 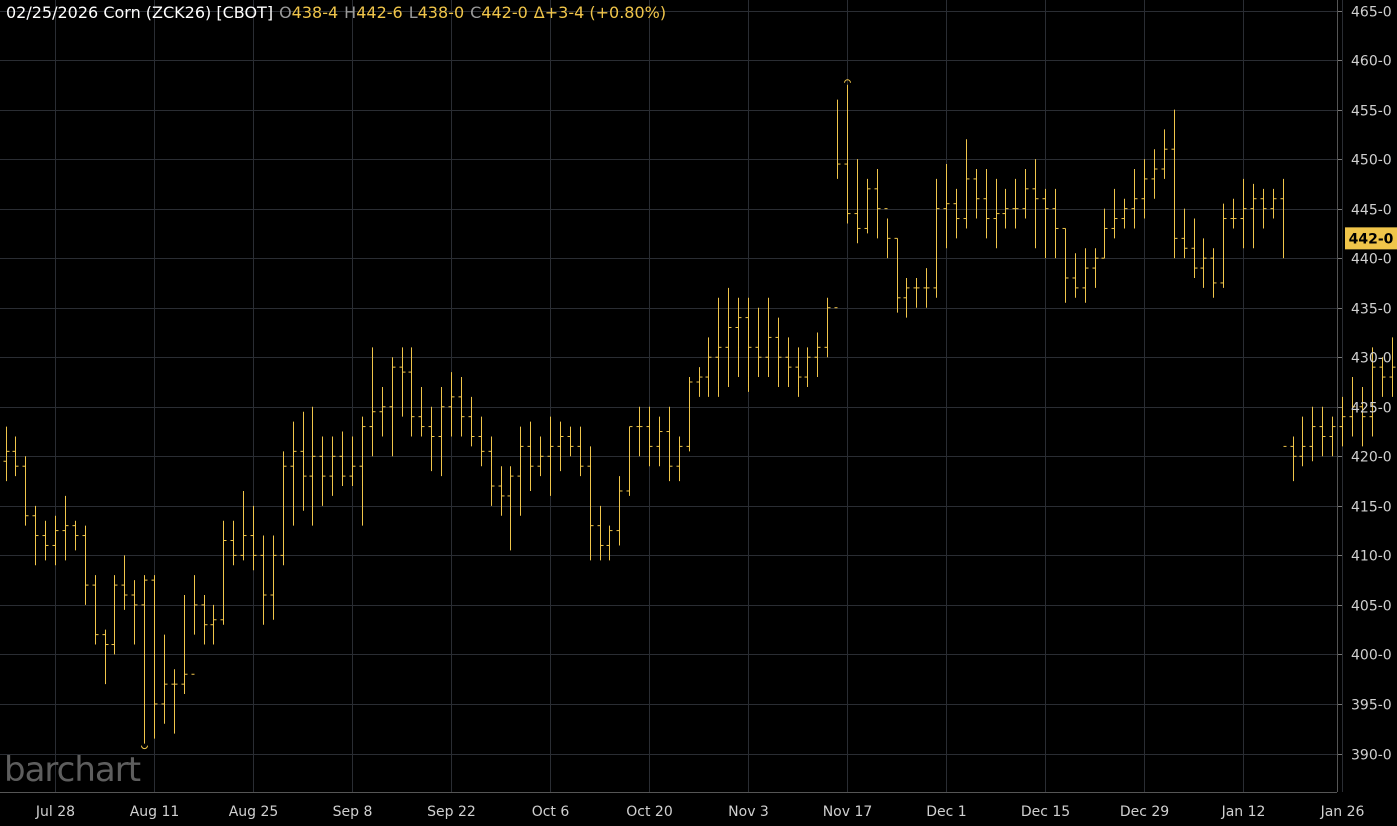 What do you see at coordinates (1371, 508) in the screenshot?
I see `y-tick-label: 415-0` at bounding box center [1371, 508].